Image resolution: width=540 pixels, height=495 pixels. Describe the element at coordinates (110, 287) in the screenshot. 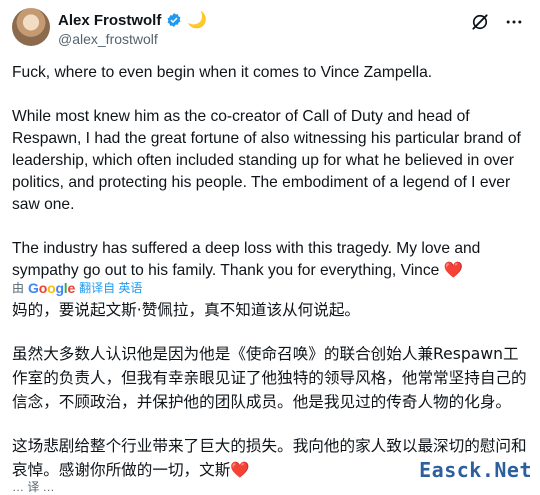

I see `translate-from-link: 翻译自 英语` at that location.